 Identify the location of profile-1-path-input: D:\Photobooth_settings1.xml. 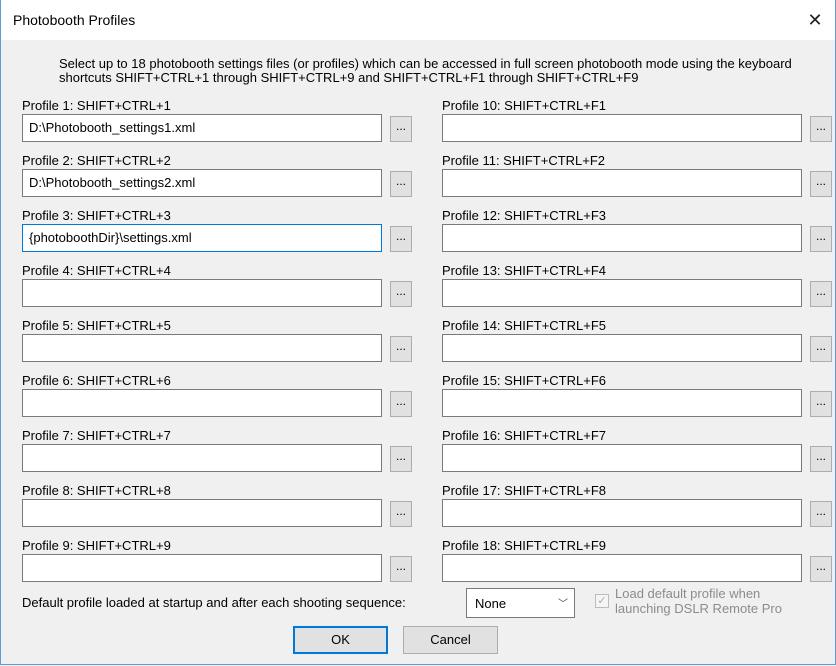
(202, 128).